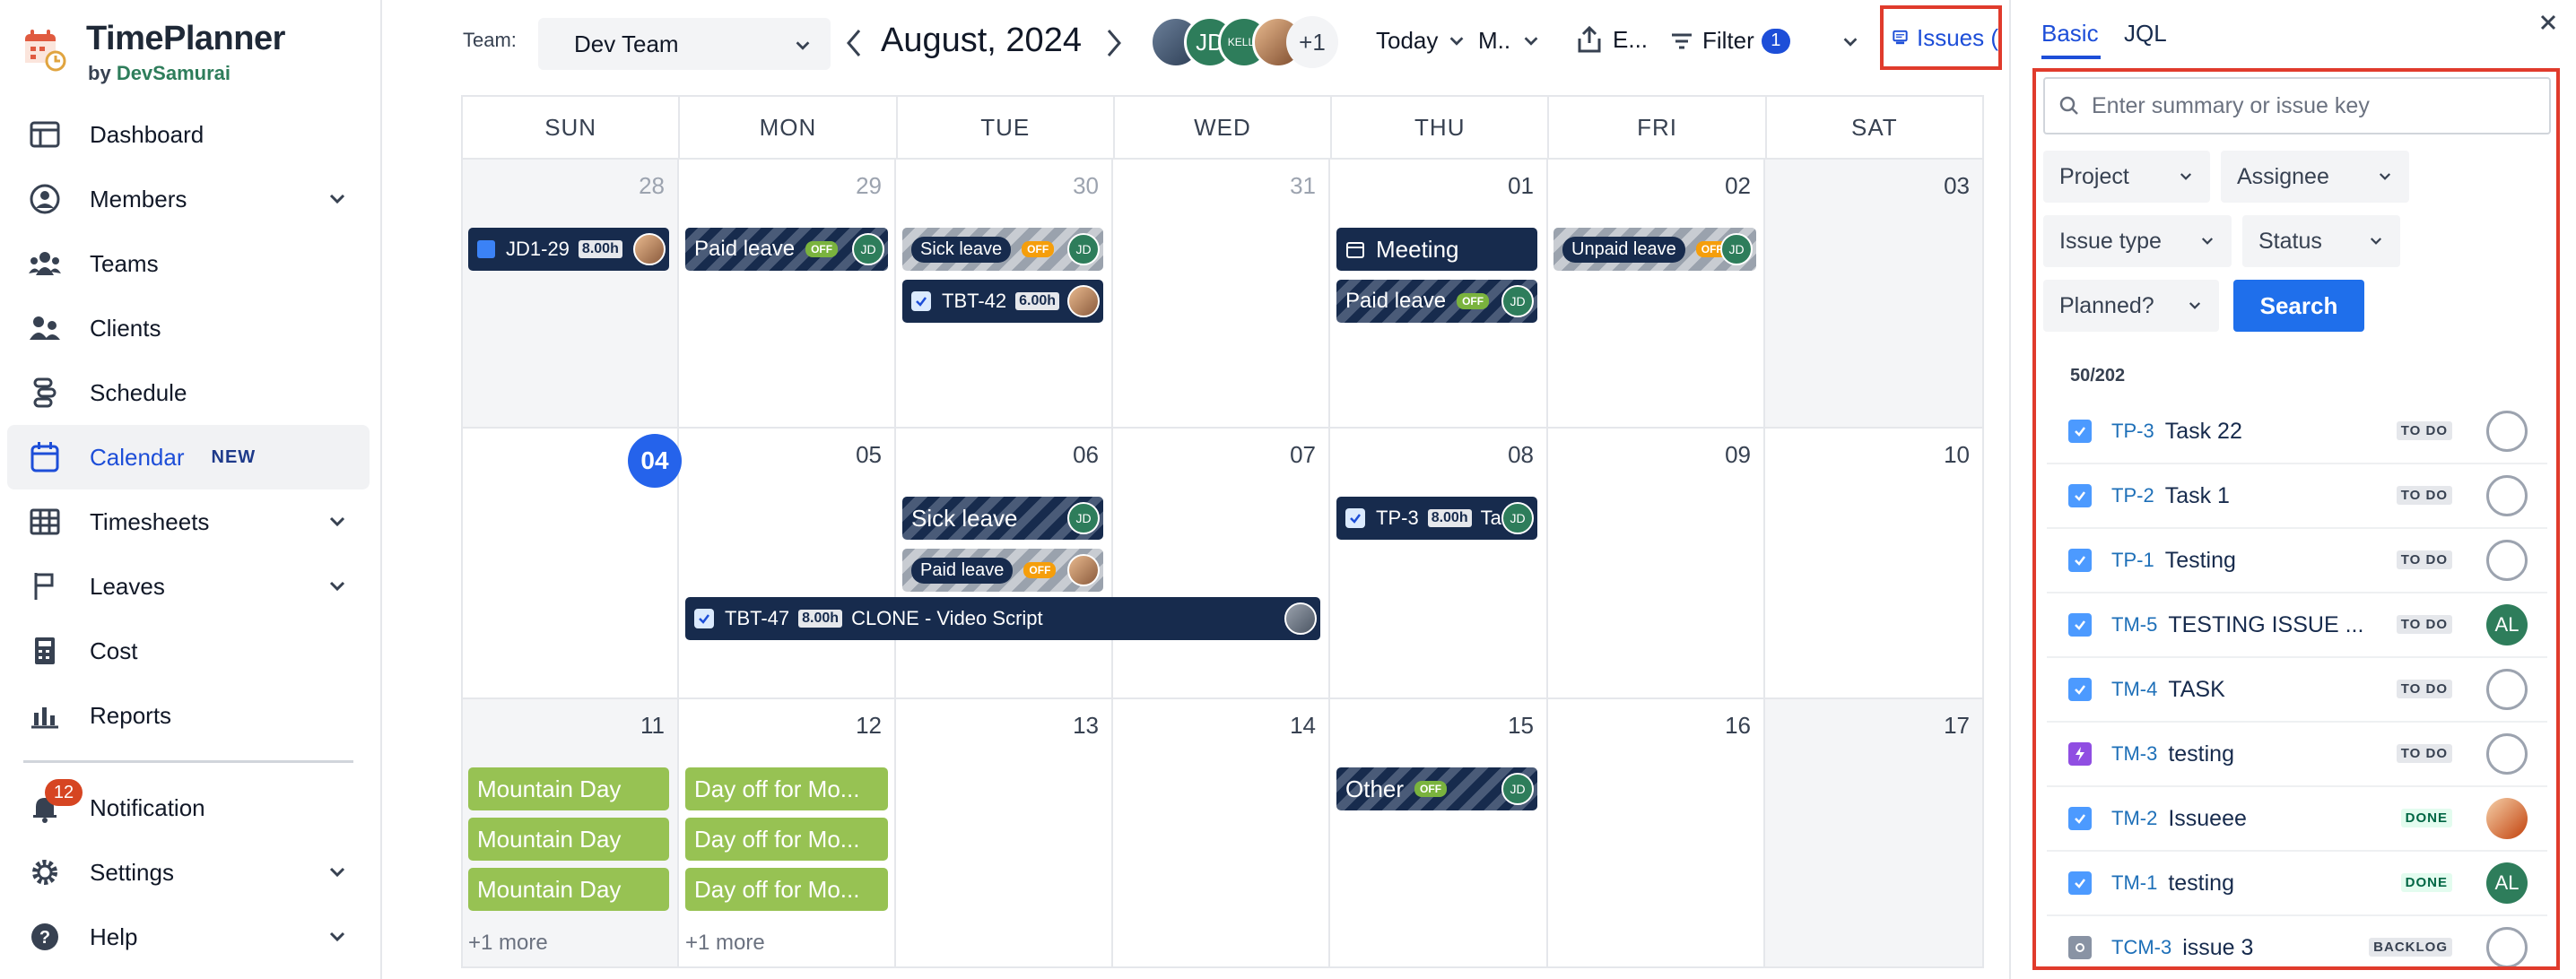 This screenshot has width=2576, height=979. Describe the element at coordinates (2126, 177) in the screenshot. I see `project-filter: Project` at that location.